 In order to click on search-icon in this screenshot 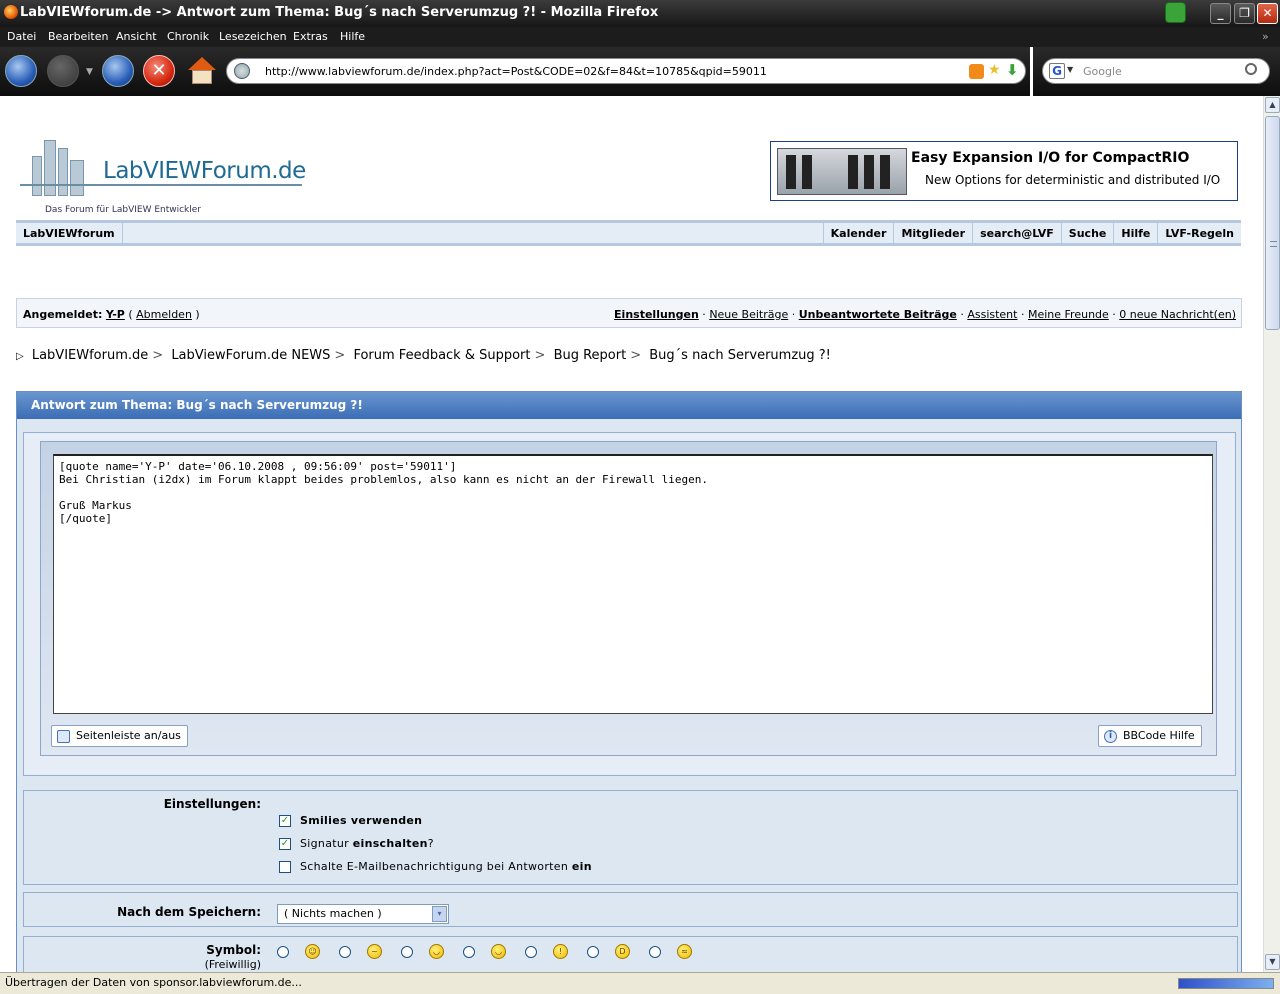, I will do `click(1251, 69)`.